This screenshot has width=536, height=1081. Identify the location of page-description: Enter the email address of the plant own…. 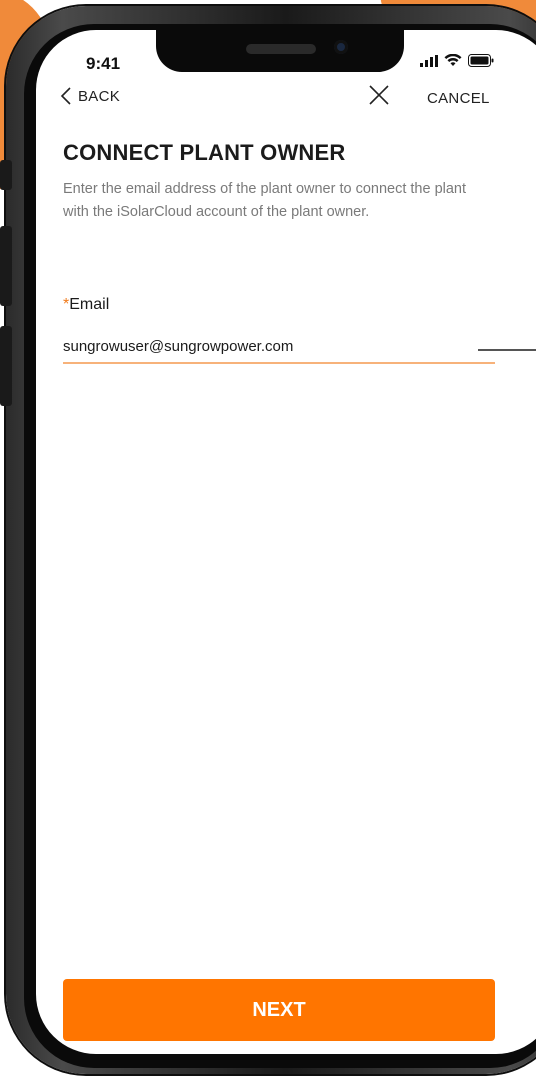
(265, 200).